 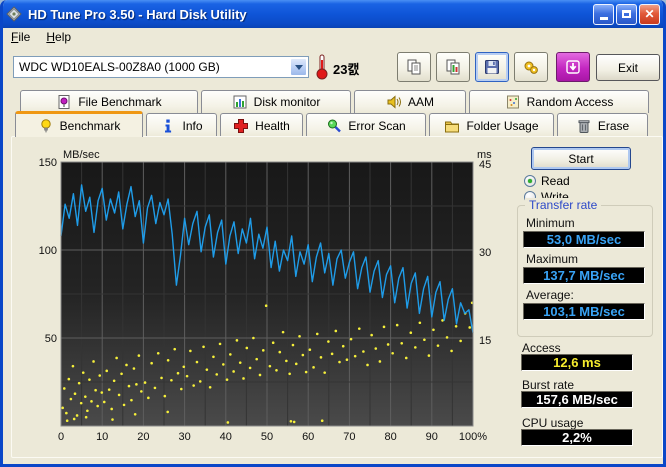 I want to click on burst-rate-value: 157,6 MB/sec, so click(x=577, y=399).